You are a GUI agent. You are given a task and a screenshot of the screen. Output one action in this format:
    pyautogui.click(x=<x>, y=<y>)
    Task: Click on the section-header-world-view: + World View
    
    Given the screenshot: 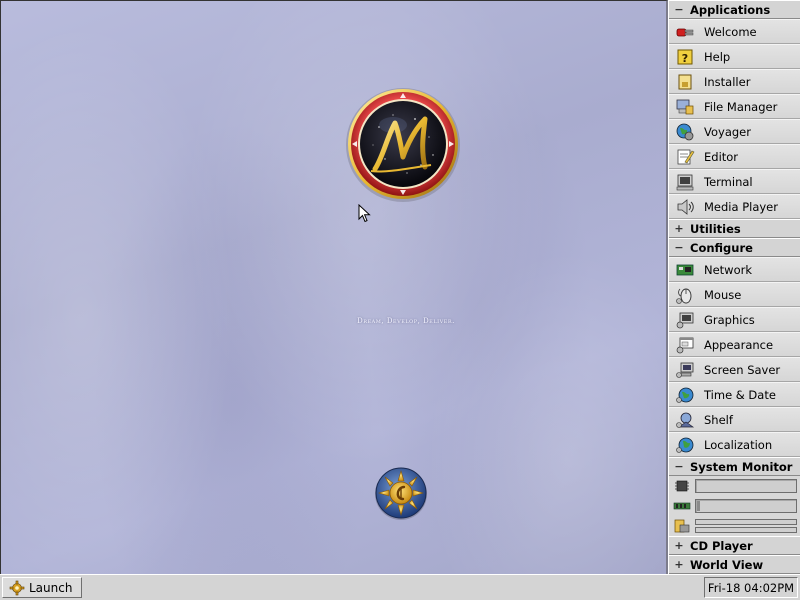 What is the action you would take?
    pyautogui.click(x=734, y=564)
    